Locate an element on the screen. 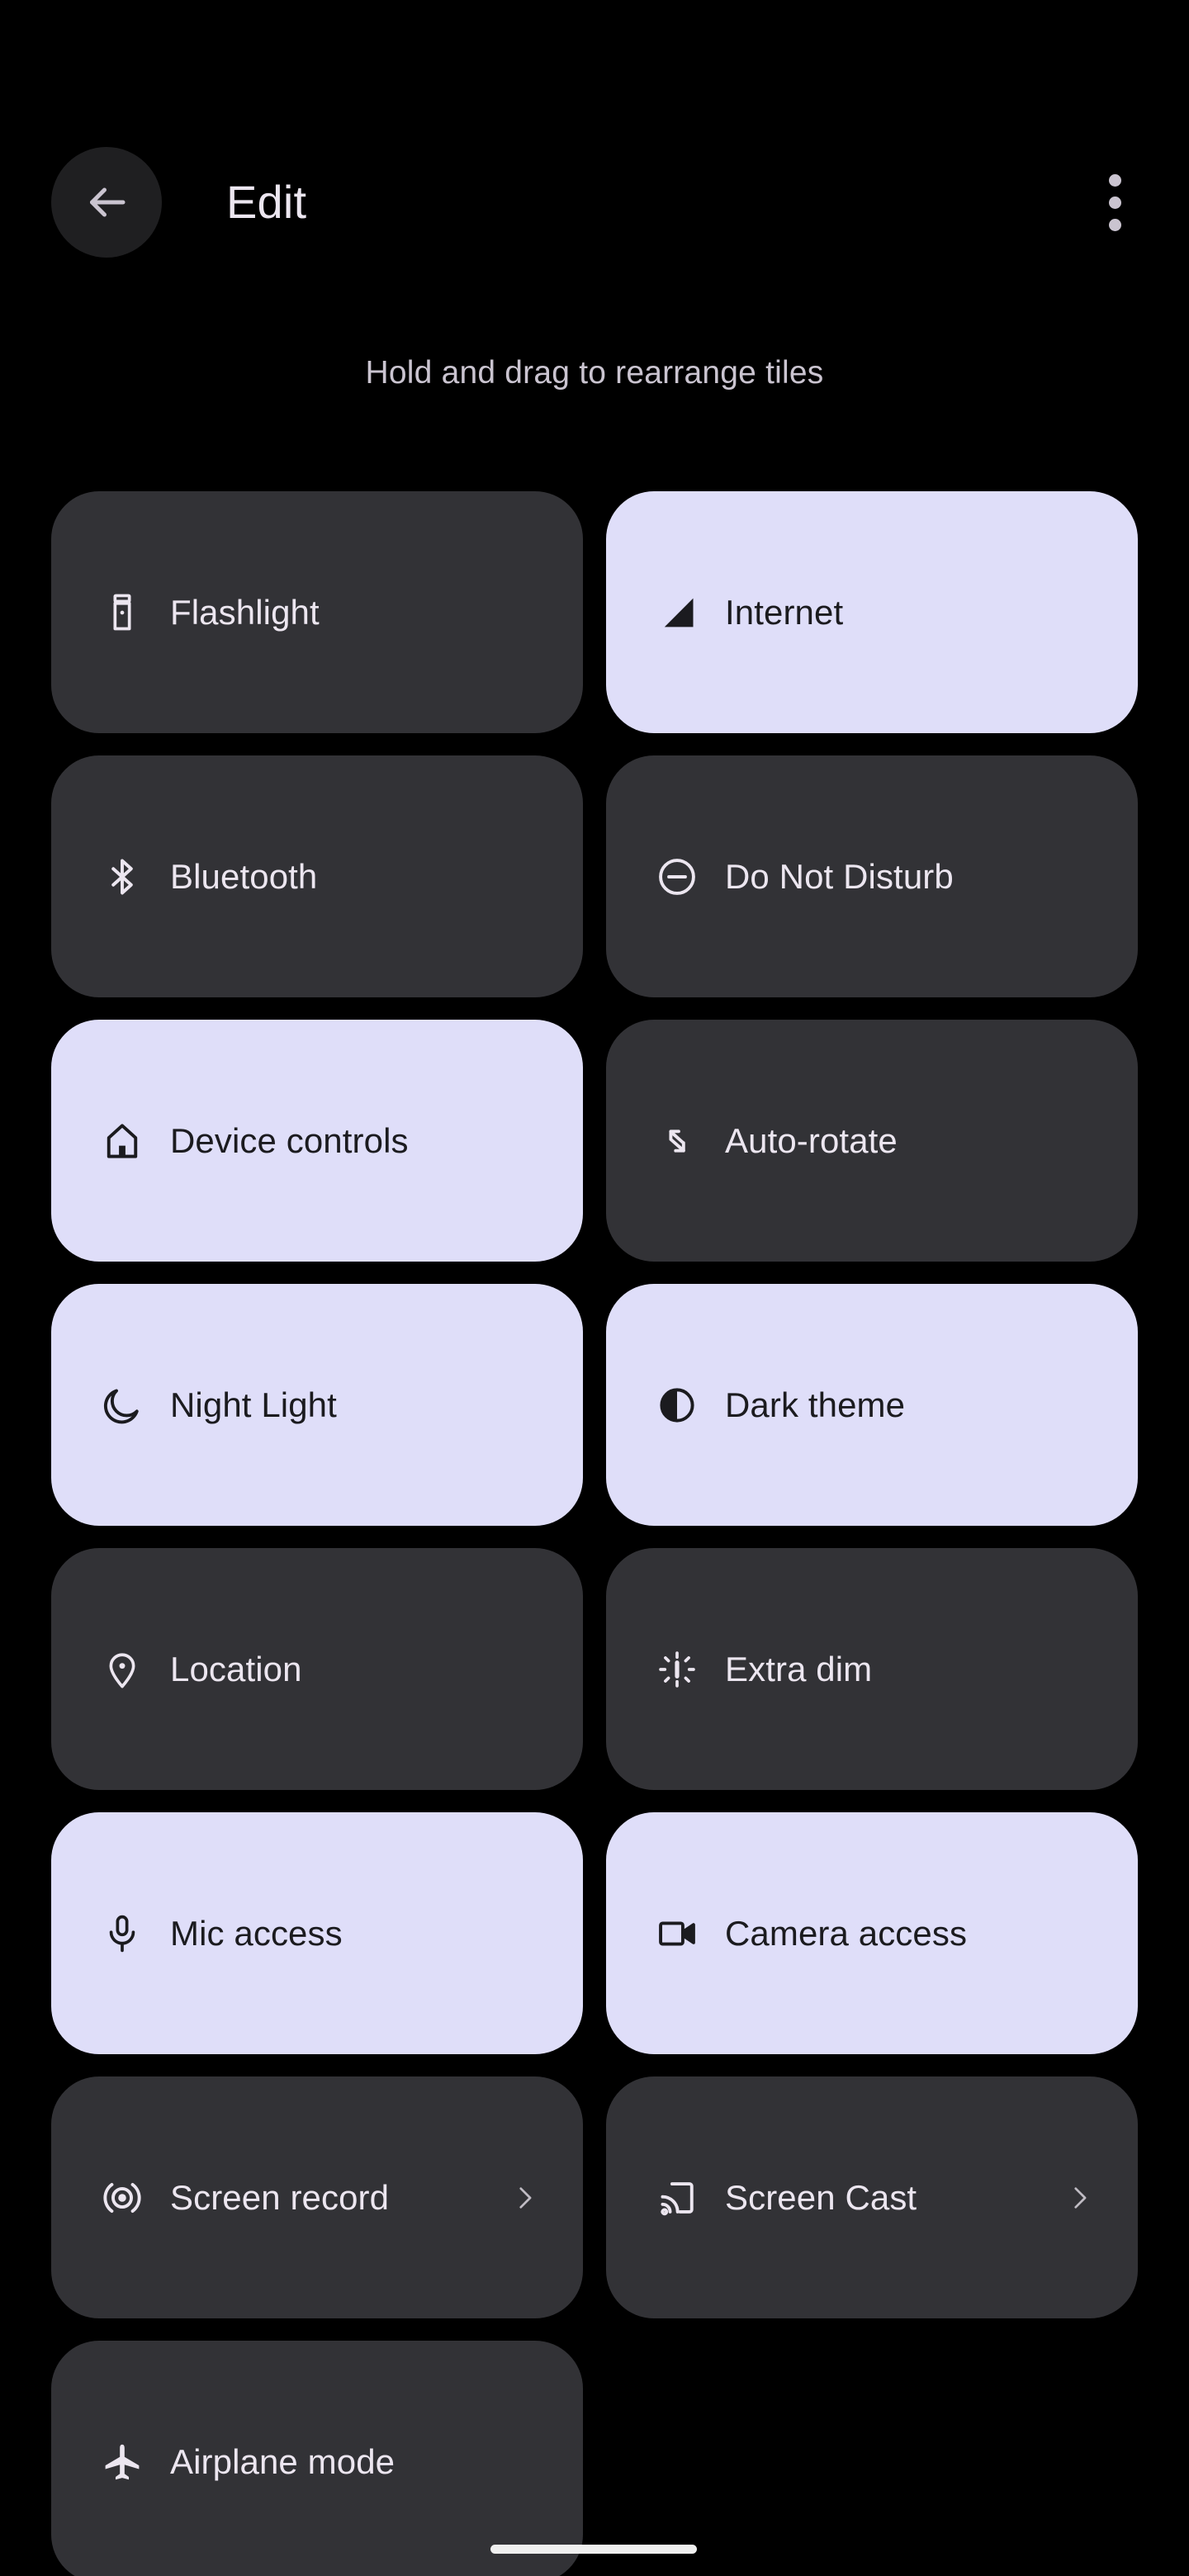  back-button is located at coordinates (106, 202).